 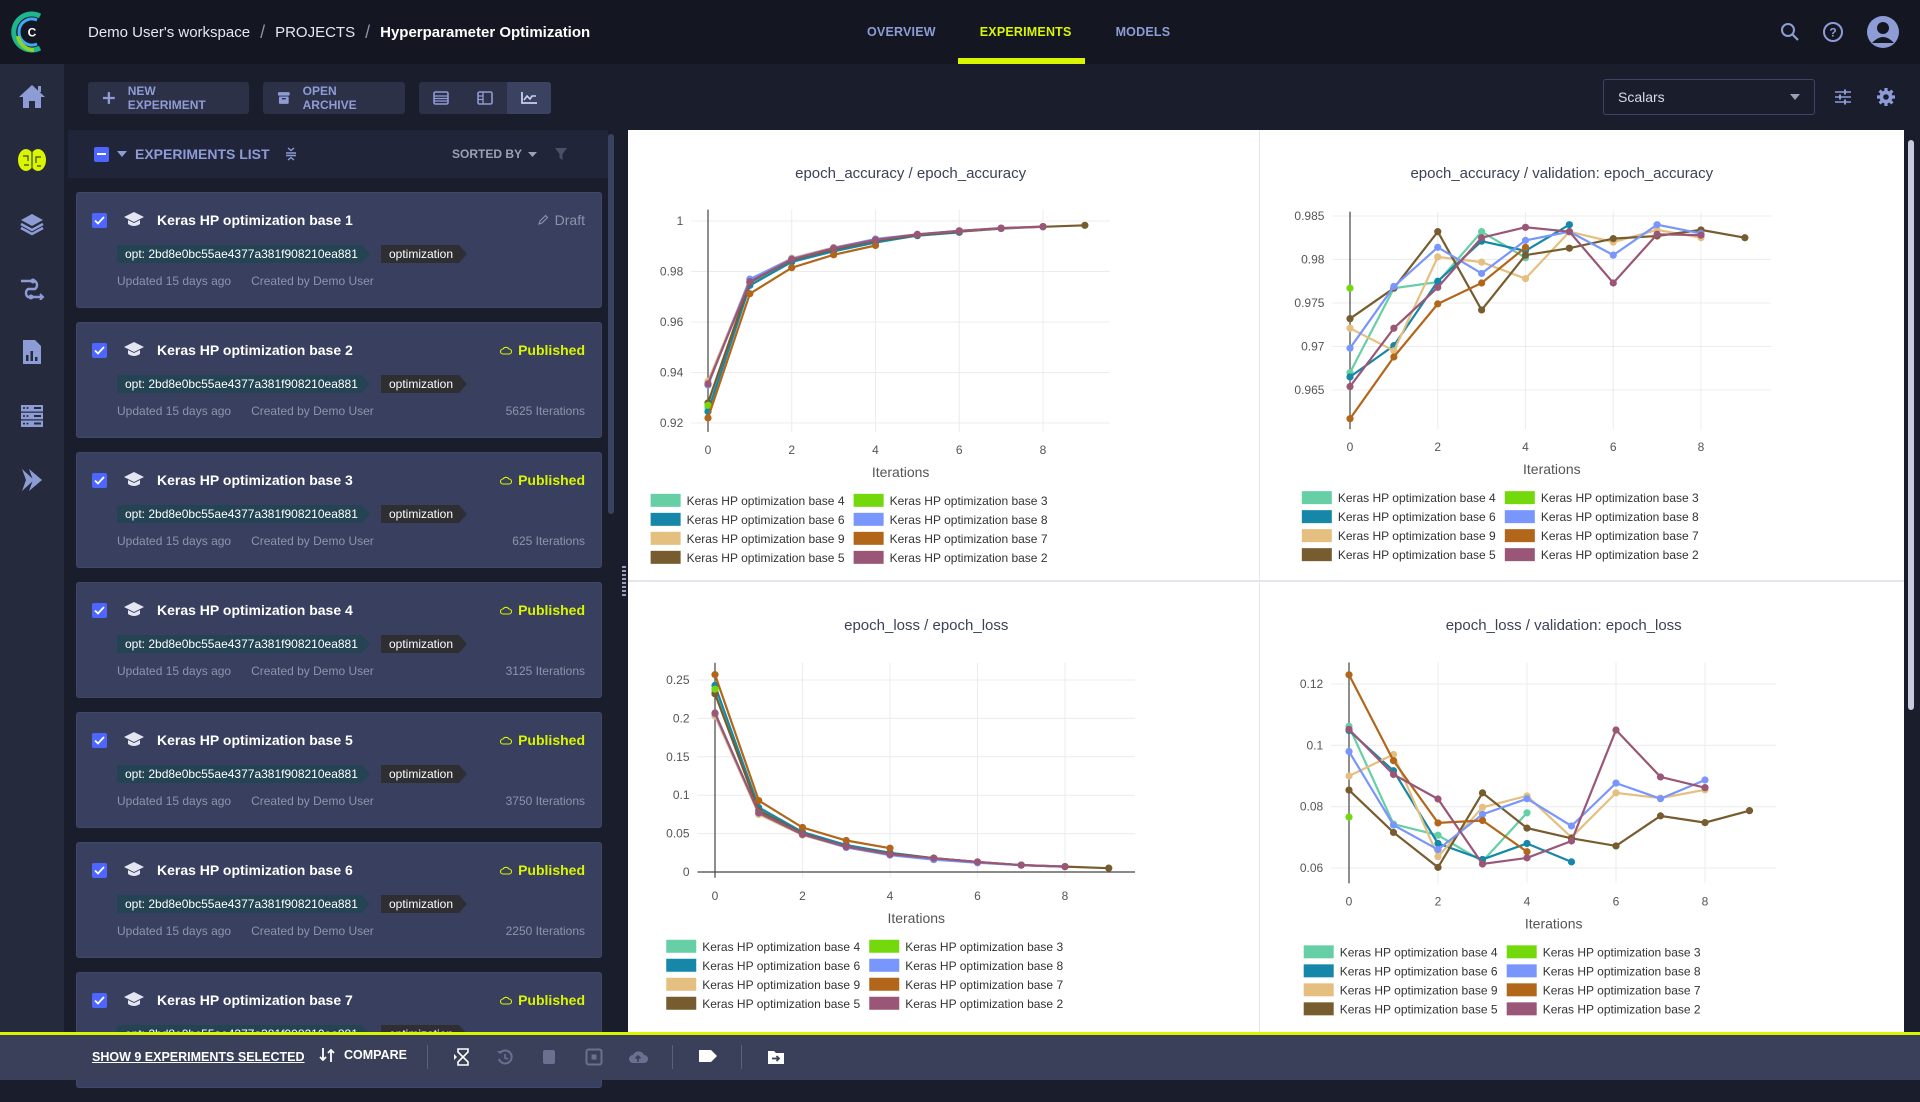 I want to click on tab-overview: OVERVIEW, so click(x=901, y=32).